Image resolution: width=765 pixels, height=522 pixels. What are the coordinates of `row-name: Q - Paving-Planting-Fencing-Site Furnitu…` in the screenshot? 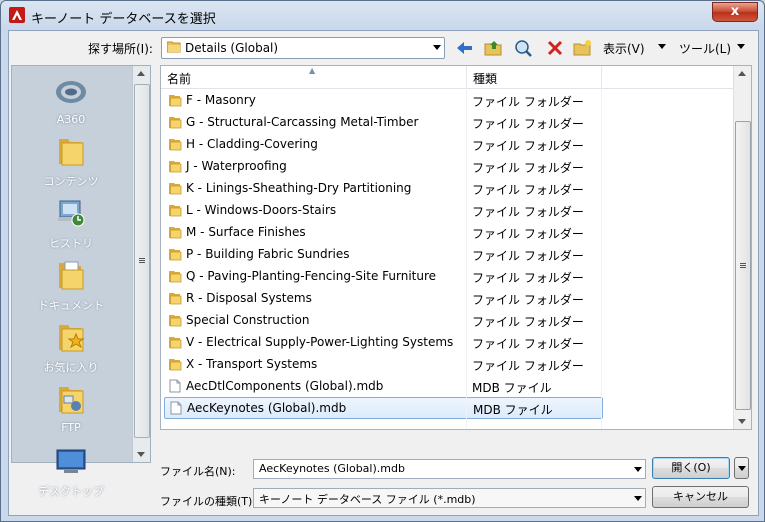 It's located at (311, 276).